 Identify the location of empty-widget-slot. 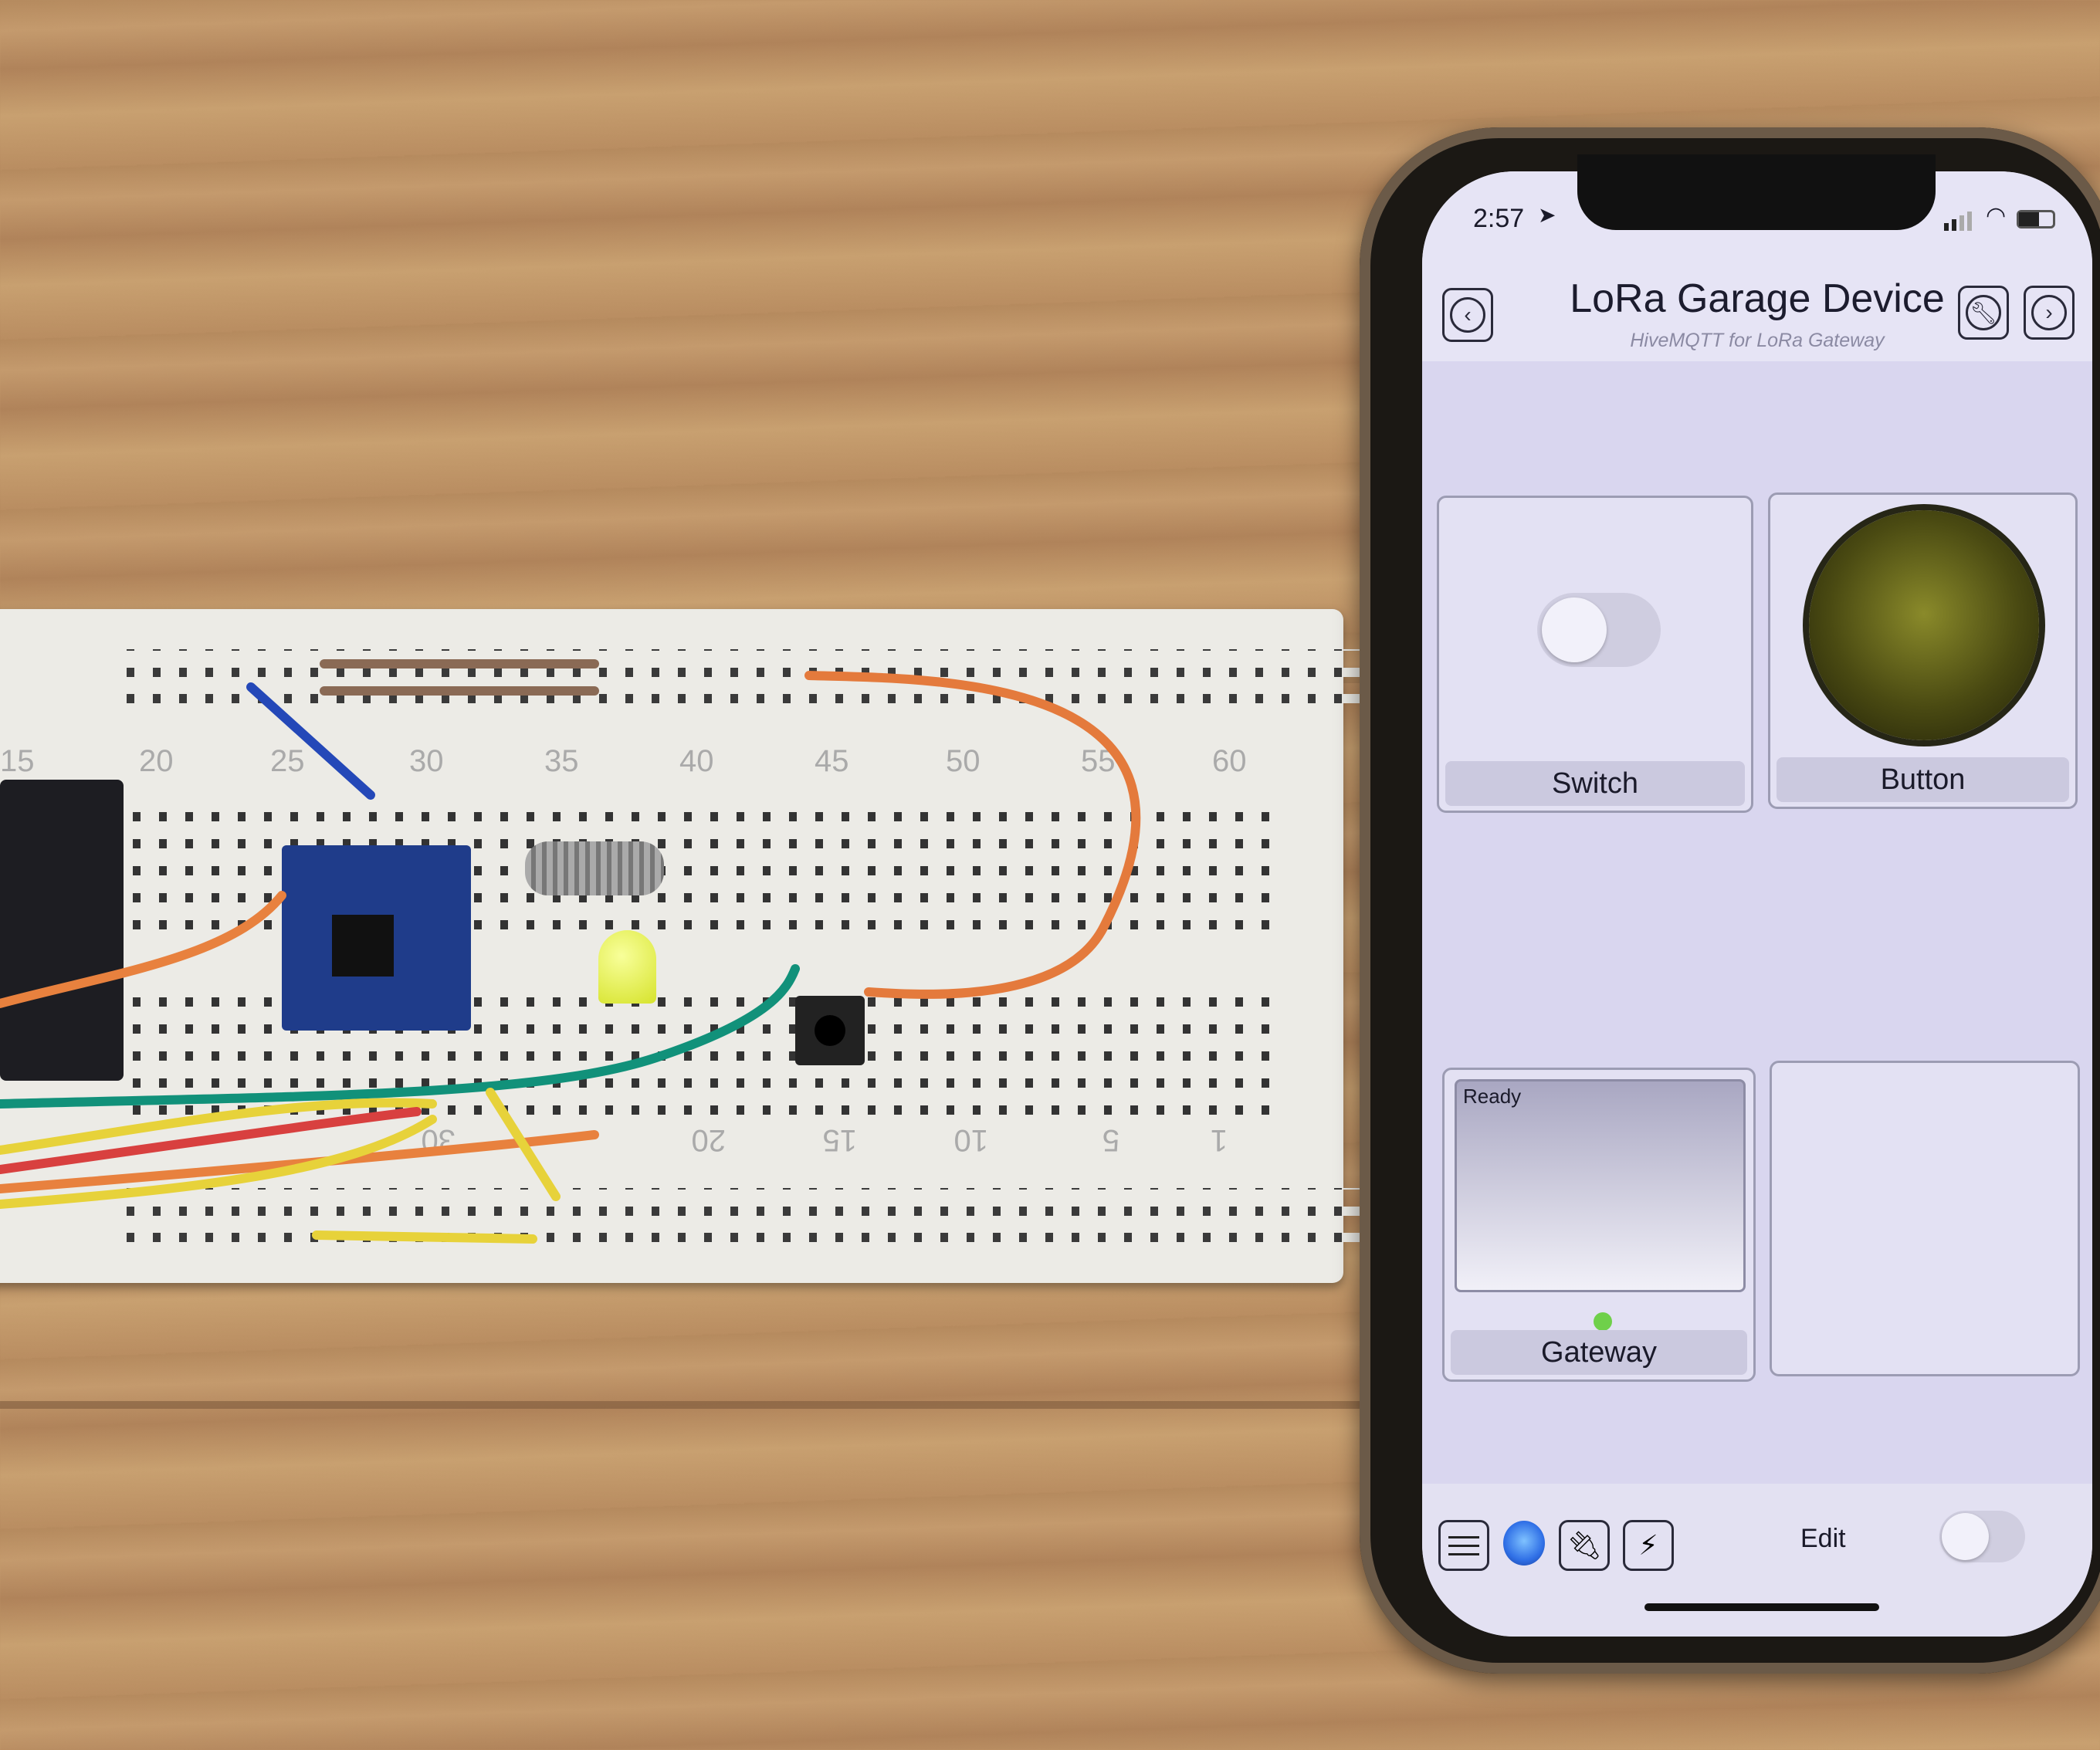
(1925, 1218).